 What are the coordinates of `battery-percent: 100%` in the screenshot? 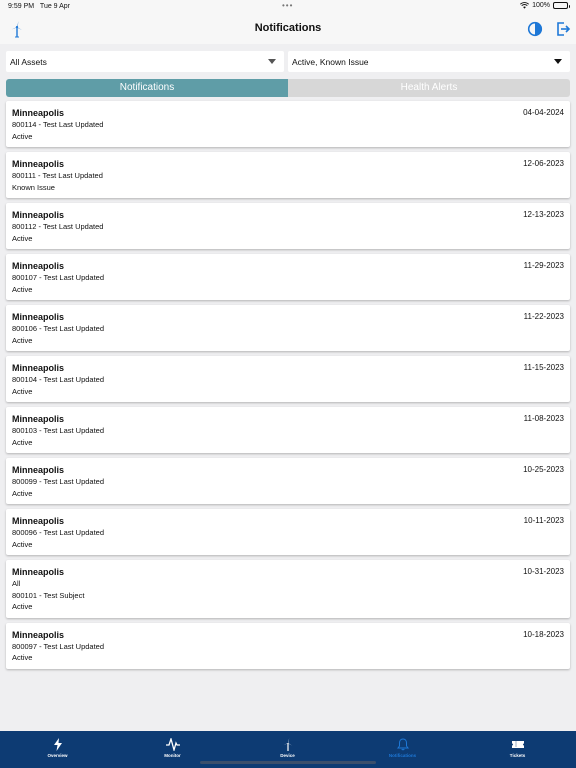 It's located at (541, 5).